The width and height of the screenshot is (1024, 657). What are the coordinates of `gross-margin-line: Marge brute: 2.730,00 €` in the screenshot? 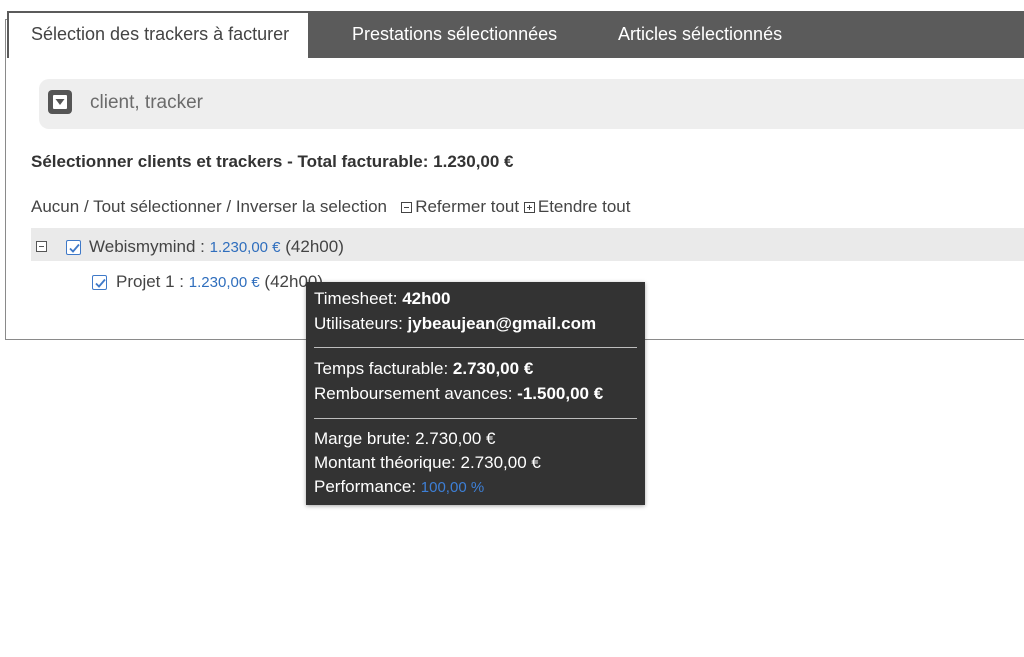 It's located at (405, 438).